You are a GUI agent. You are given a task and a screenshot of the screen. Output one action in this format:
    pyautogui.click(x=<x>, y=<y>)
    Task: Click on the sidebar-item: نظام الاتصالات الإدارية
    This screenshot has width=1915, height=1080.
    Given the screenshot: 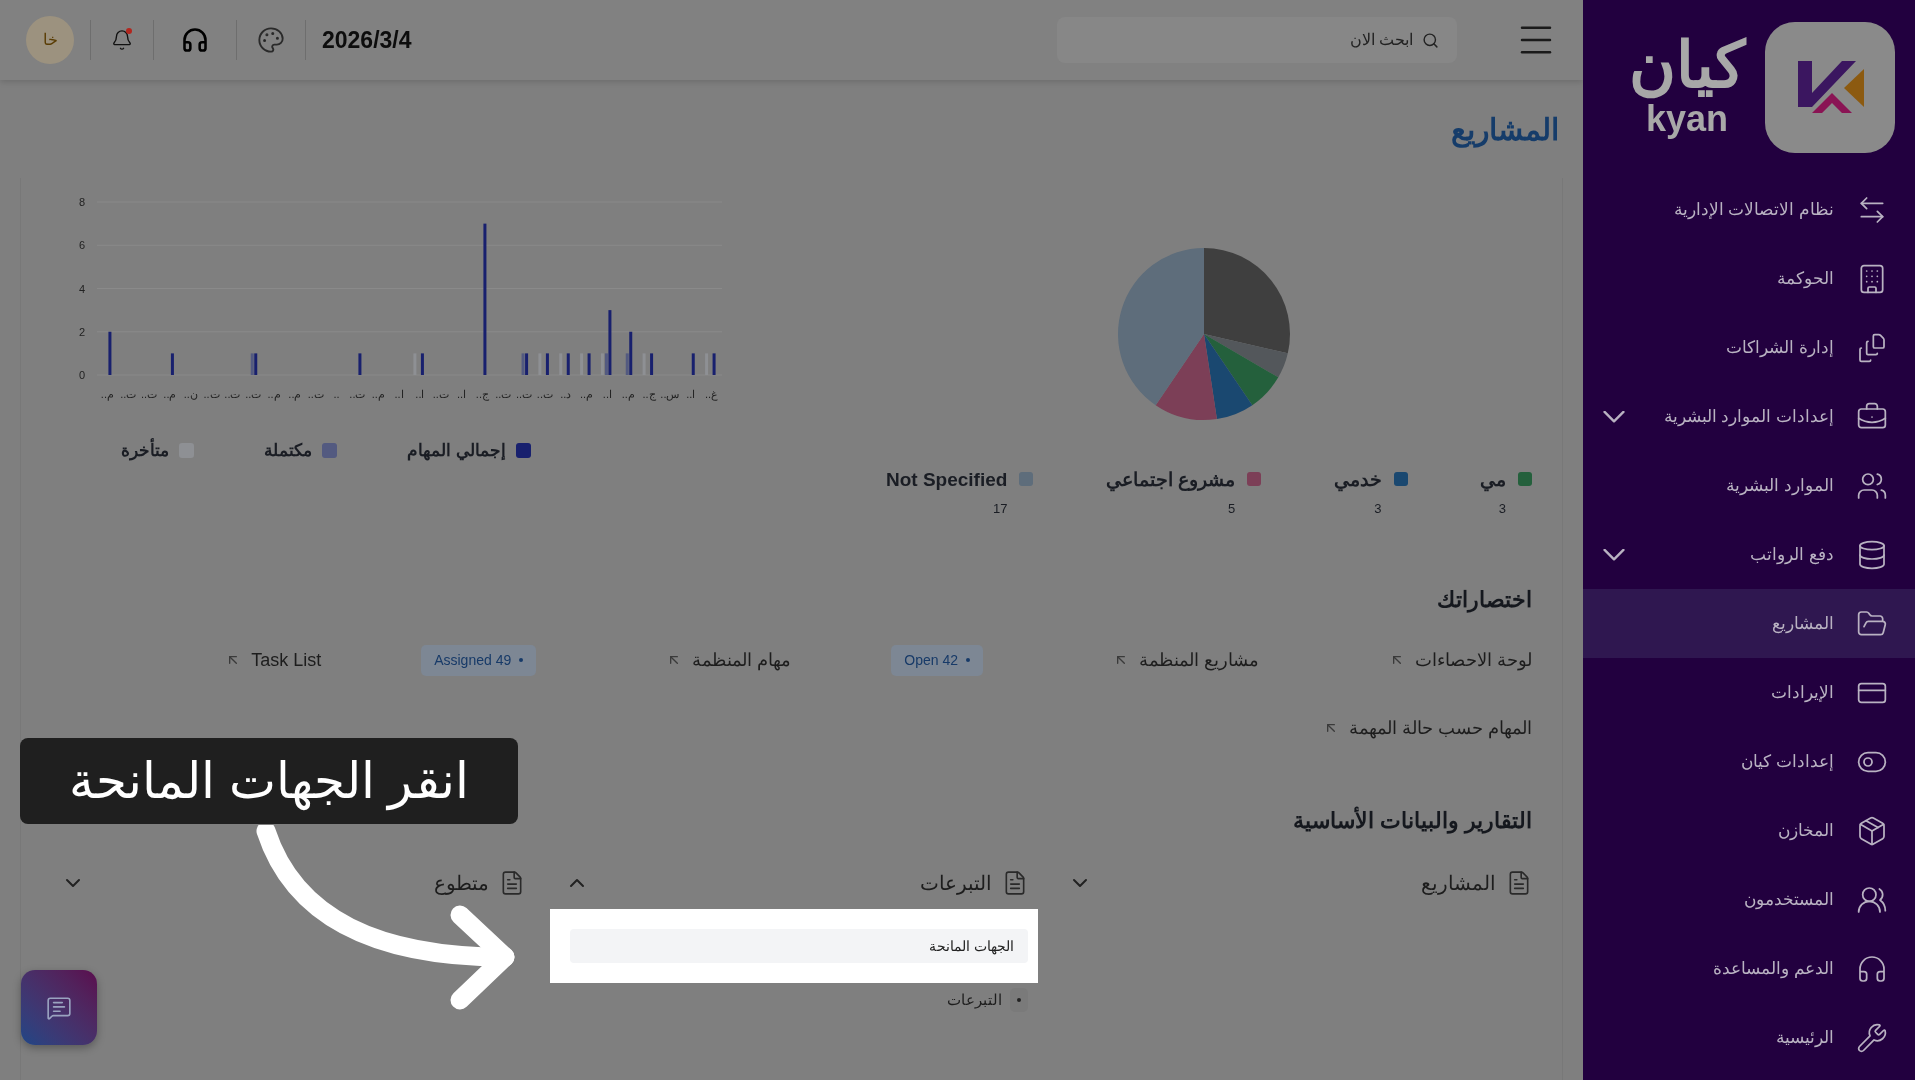 What is the action you would take?
    pyautogui.click(x=1749, y=209)
    